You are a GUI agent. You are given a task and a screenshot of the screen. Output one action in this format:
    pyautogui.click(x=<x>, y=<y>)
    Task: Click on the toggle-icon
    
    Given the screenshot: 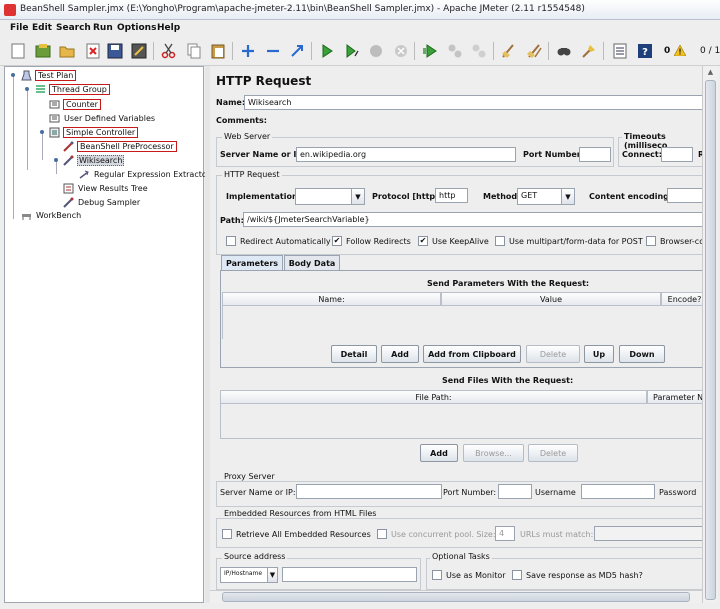 What is the action you would take?
    pyautogui.click(x=297, y=51)
    